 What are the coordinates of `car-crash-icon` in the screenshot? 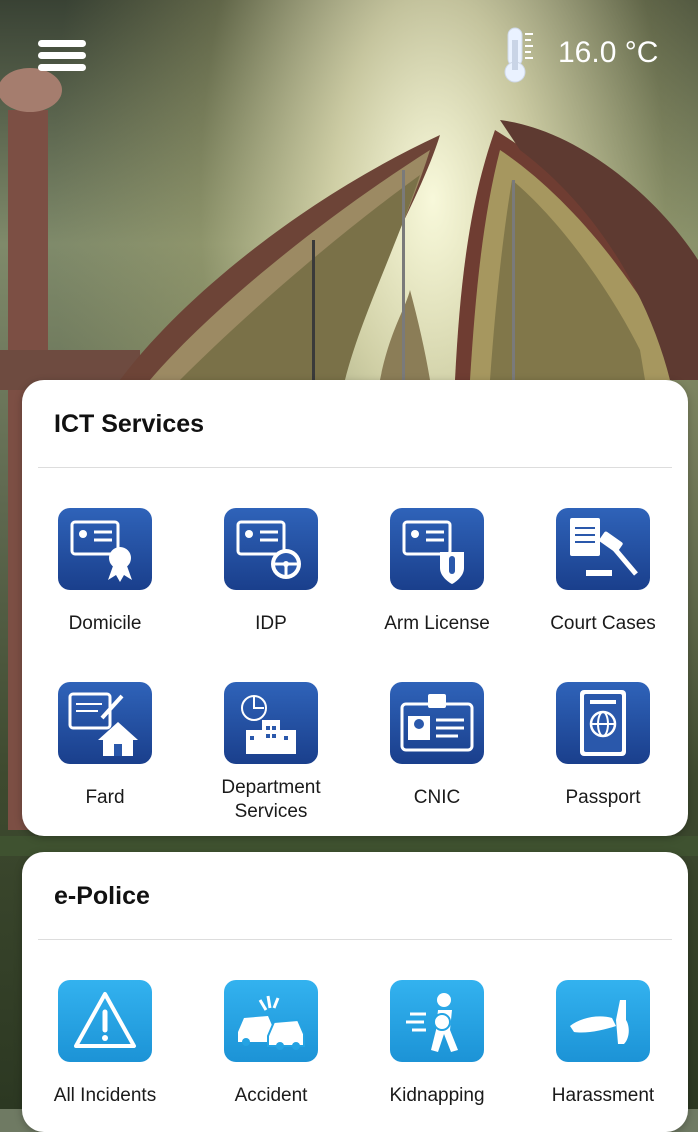 It's located at (271, 1021).